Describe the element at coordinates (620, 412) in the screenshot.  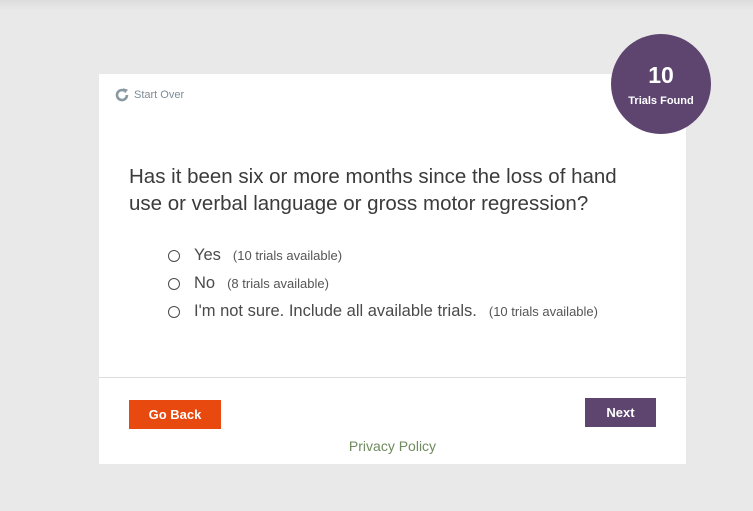
I see `next-button: Next` at that location.